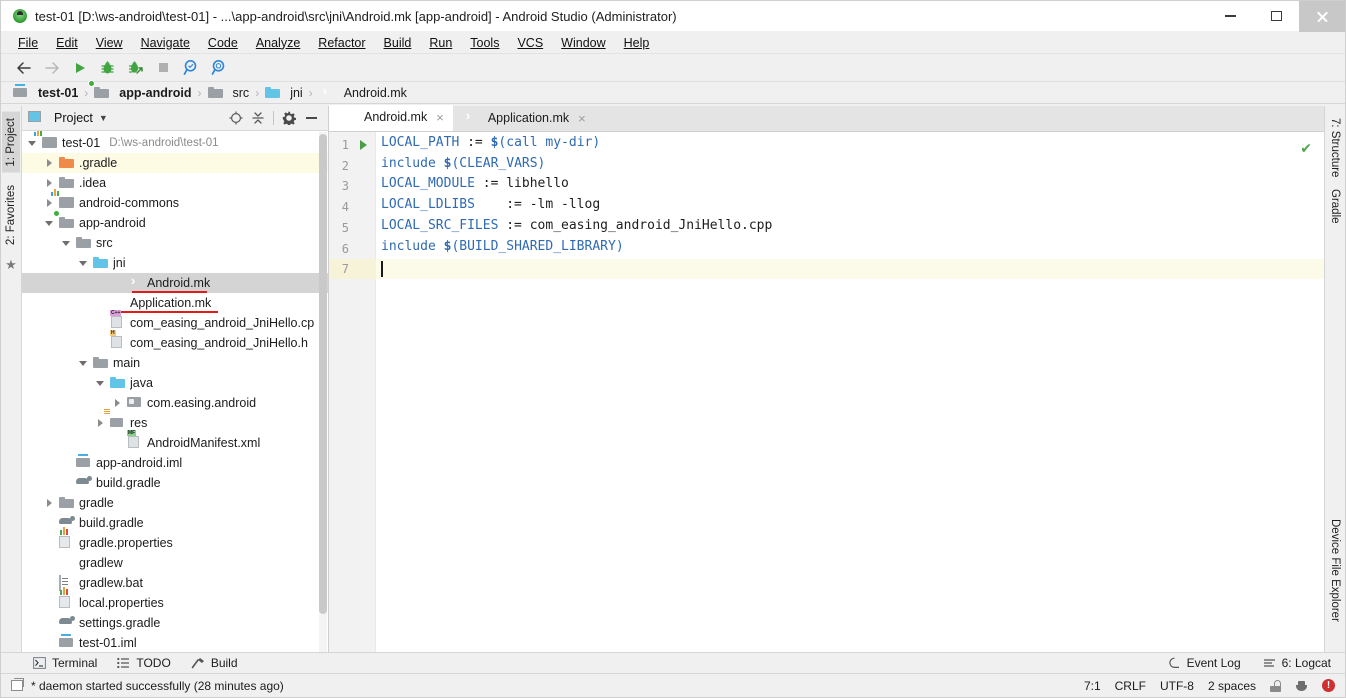 The height and width of the screenshot is (698, 1346). What do you see at coordinates (524, 118) in the screenshot?
I see `tab-application-mk: Application.mk ×` at bounding box center [524, 118].